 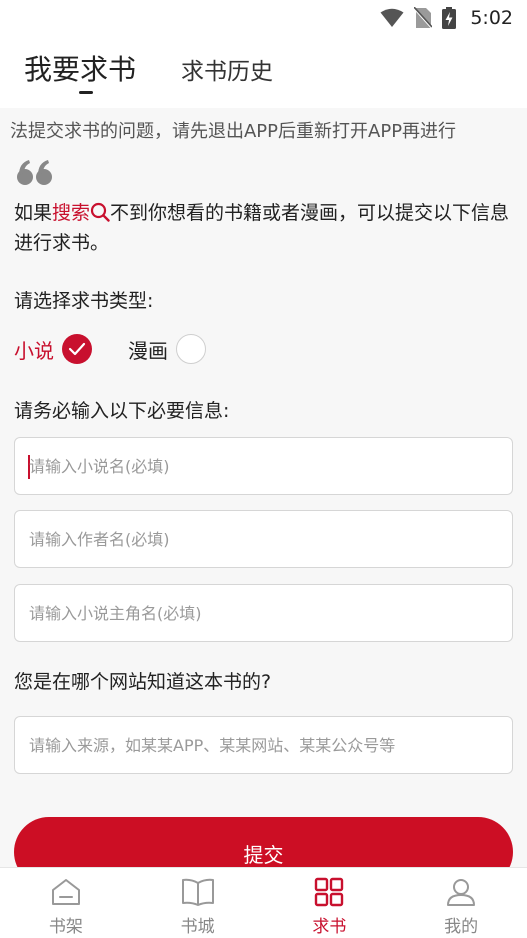 I want to click on battery-charging-icon, so click(x=449, y=18).